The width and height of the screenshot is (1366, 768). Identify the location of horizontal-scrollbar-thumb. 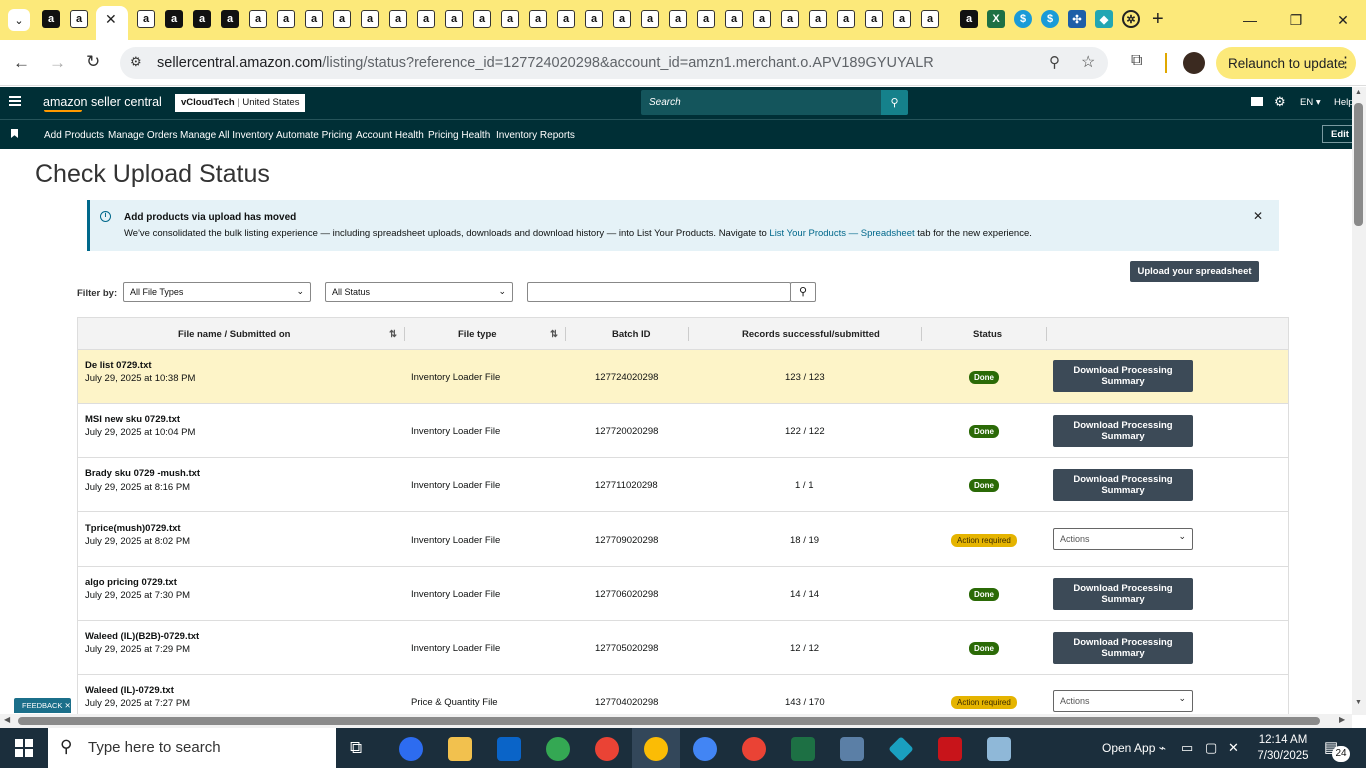
(669, 721).